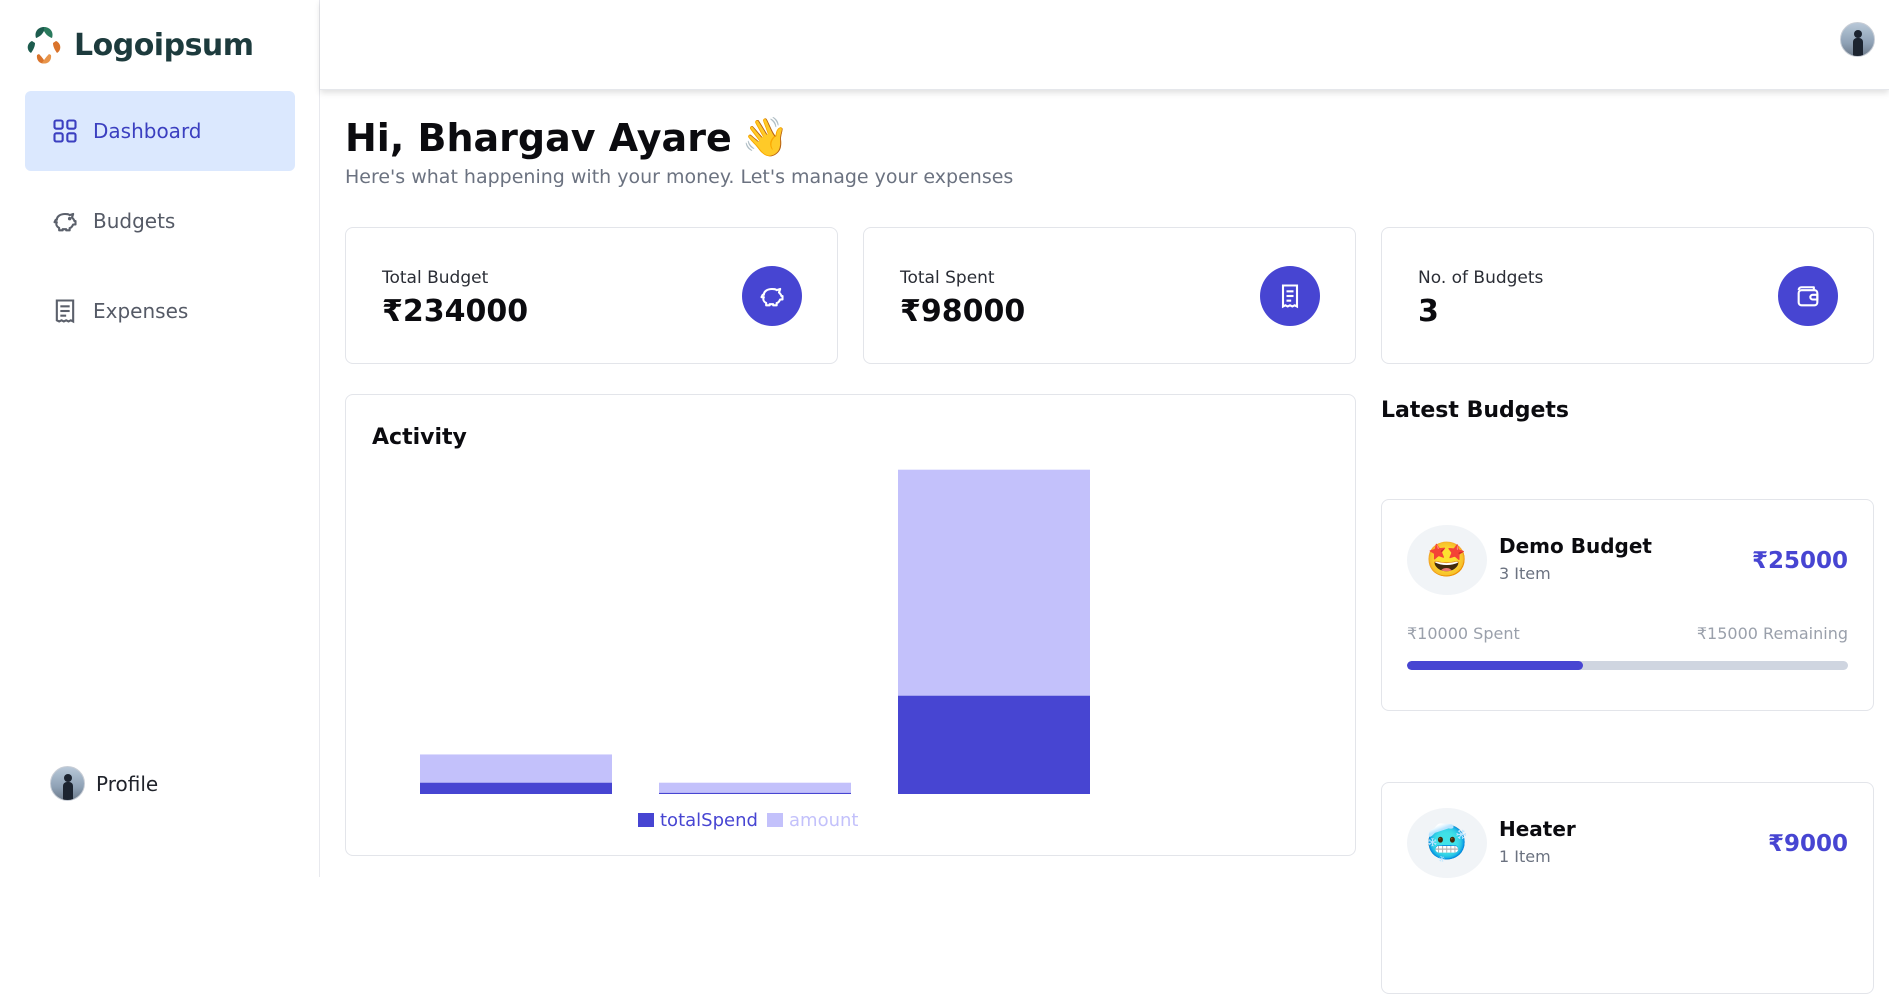 This screenshot has height=994, width=1889. I want to click on budget-amount: ₹25000, so click(1799, 561).